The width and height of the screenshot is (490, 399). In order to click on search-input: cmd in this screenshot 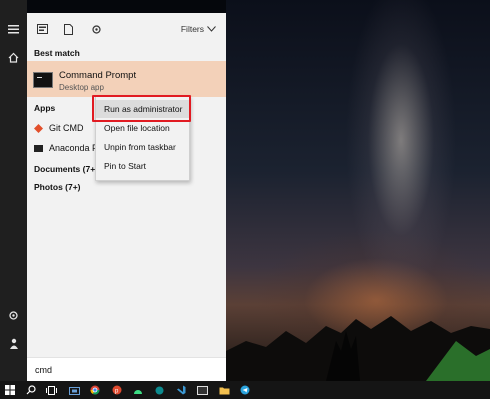, I will do `click(43, 370)`.